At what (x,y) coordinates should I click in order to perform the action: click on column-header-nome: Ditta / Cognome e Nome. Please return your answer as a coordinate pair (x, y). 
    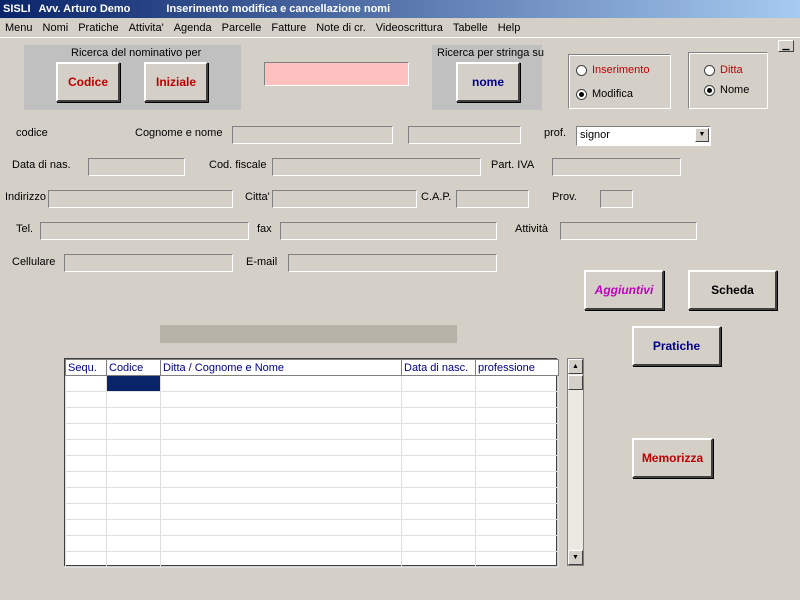
    Looking at the image, I should click on (281, 367).